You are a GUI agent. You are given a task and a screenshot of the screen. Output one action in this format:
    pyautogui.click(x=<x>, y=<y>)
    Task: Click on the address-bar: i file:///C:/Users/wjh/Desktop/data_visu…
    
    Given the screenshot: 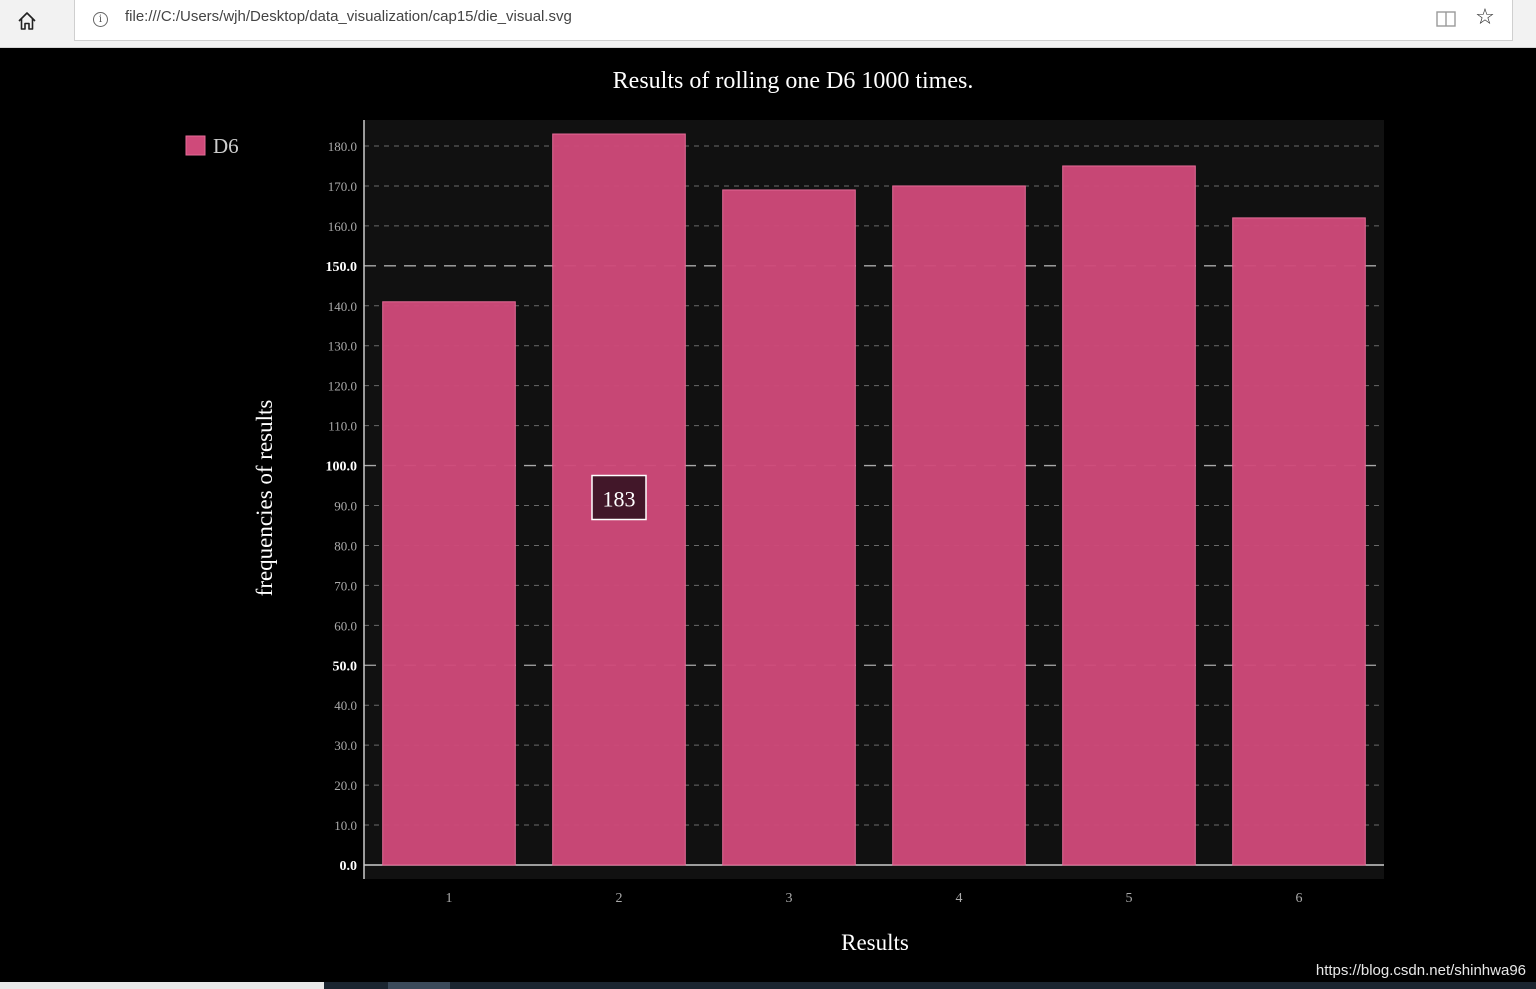 What is the action you would take?
    pyautogui.click(x=793, y=20)
    